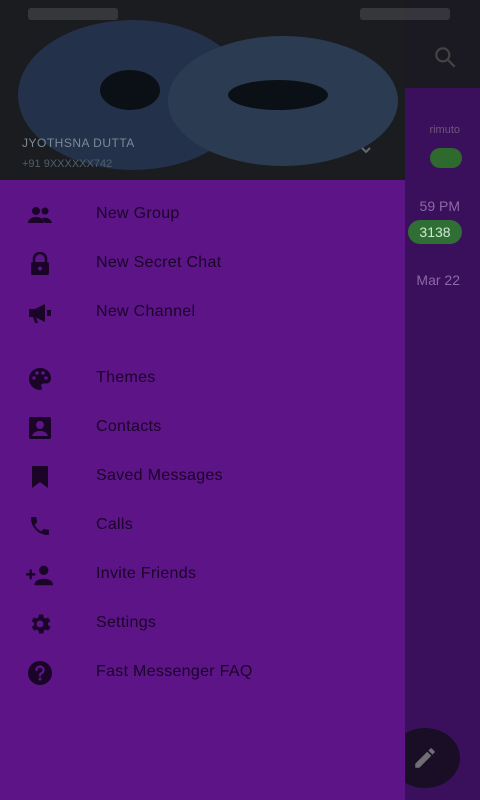  What do you see at coordinates (40, 313) in the screenshot?
I see `megaphone-icon` at bounding box center [40, 313].